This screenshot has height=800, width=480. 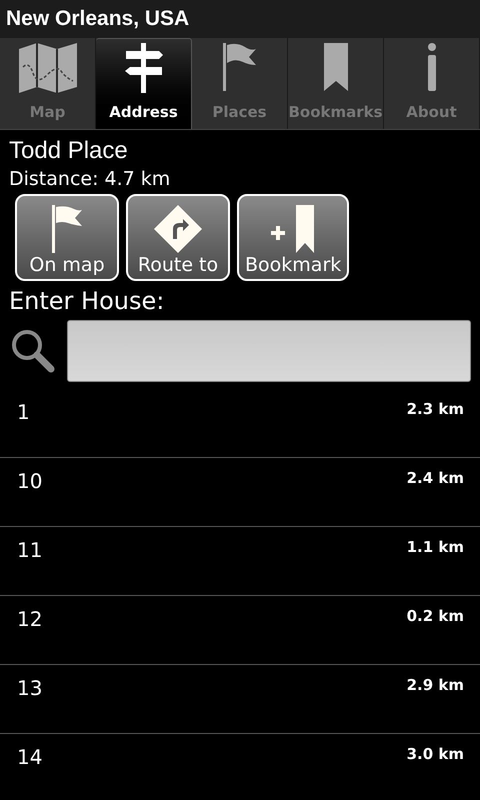 I want to click on action-button: Route to, so click(x=178, y=237).